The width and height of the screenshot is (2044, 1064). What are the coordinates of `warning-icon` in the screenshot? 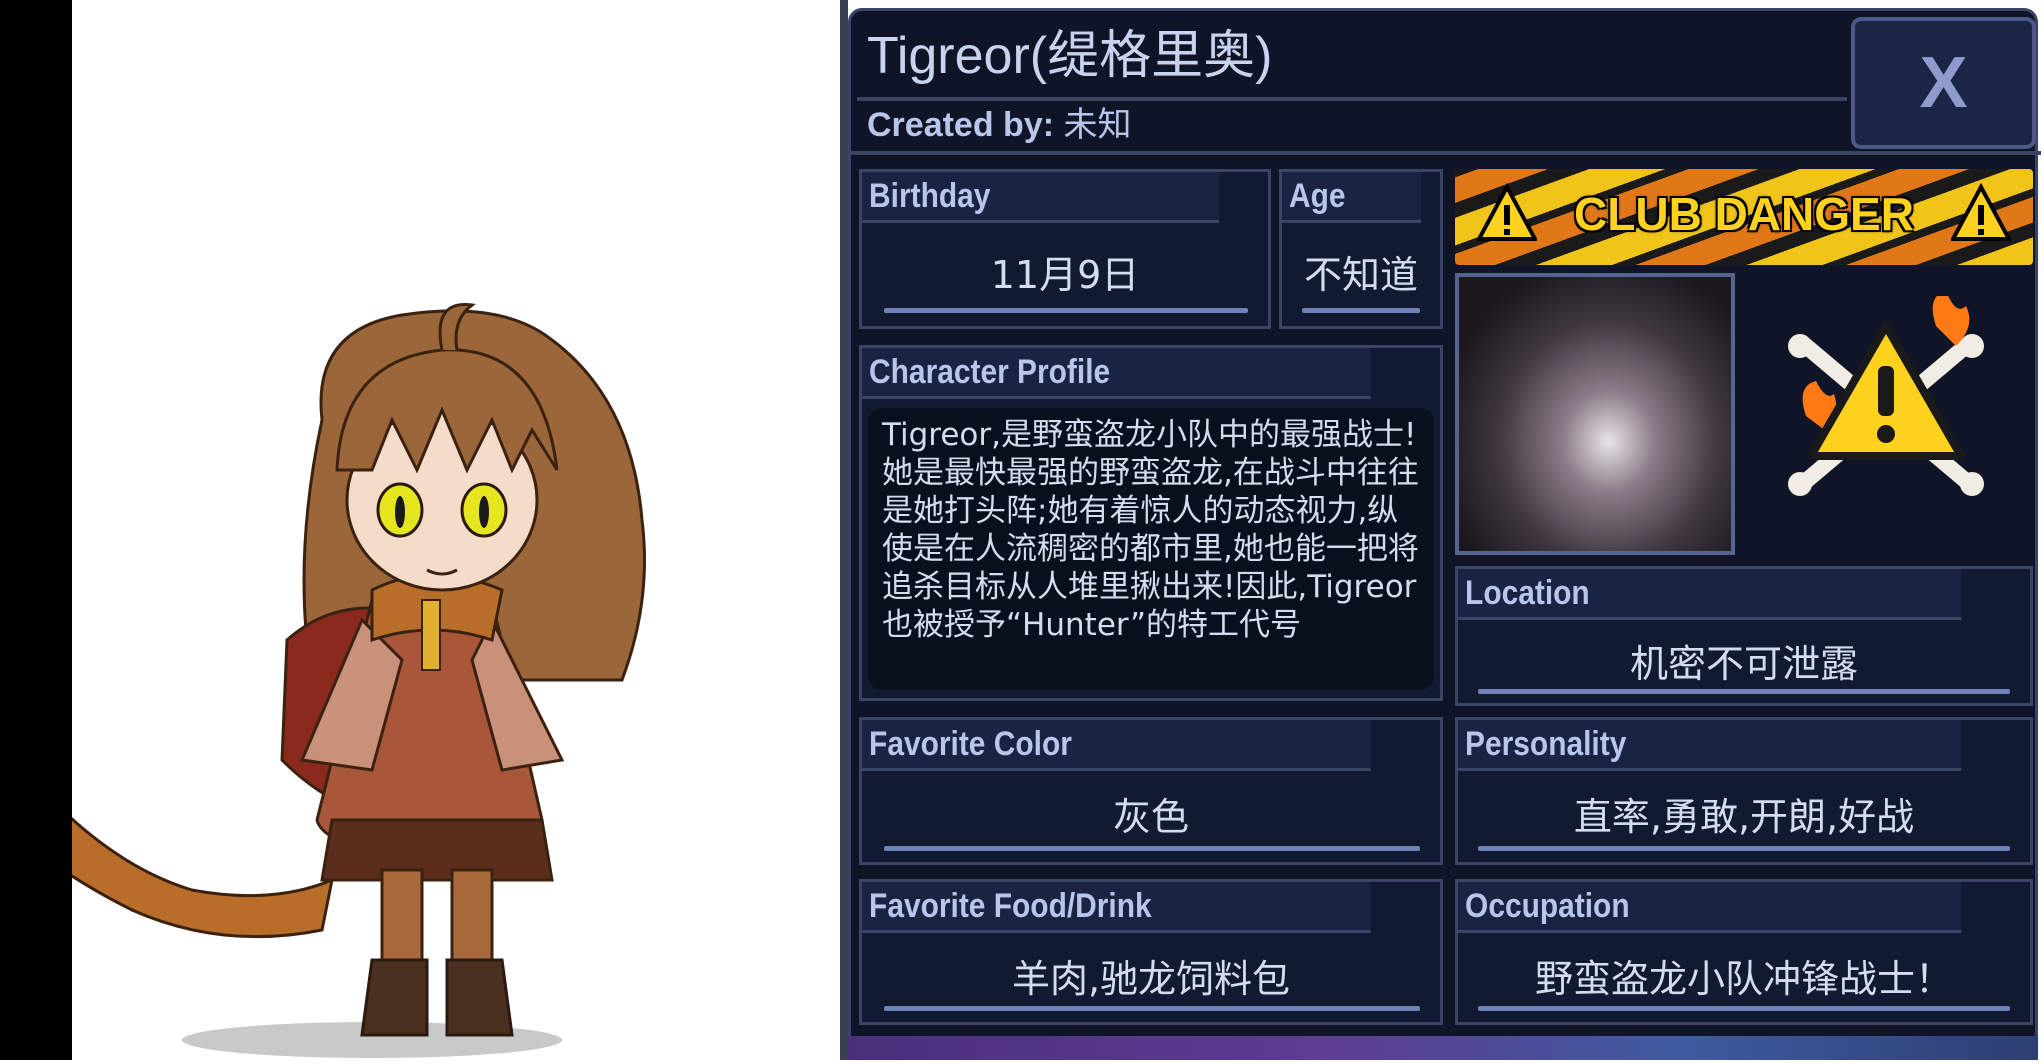 It's located at (1981, 212).